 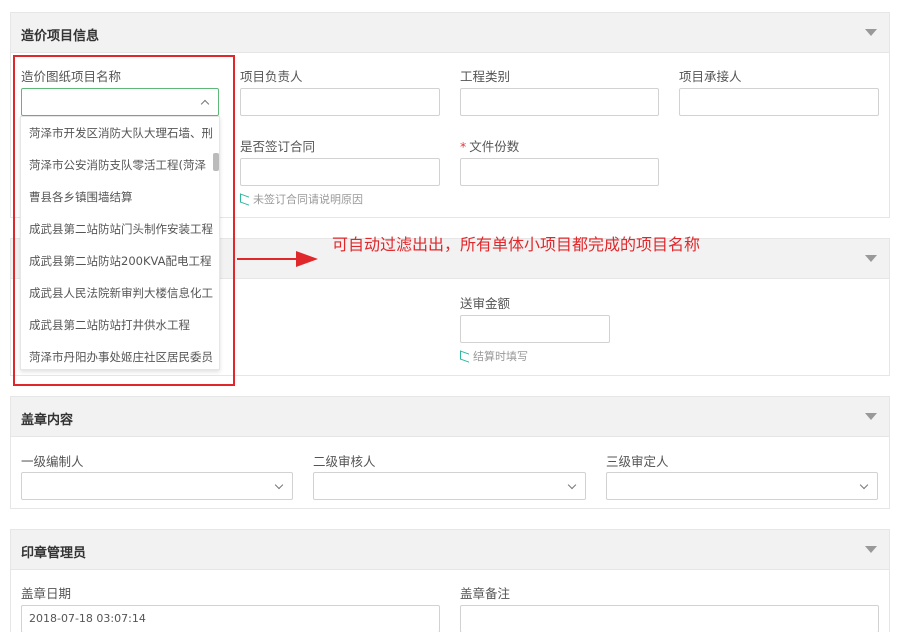 What do you see at coordinates (450, 550) in the screenshot?
I see `panel-header: 印章管理员` at bounding box center [450, 550].